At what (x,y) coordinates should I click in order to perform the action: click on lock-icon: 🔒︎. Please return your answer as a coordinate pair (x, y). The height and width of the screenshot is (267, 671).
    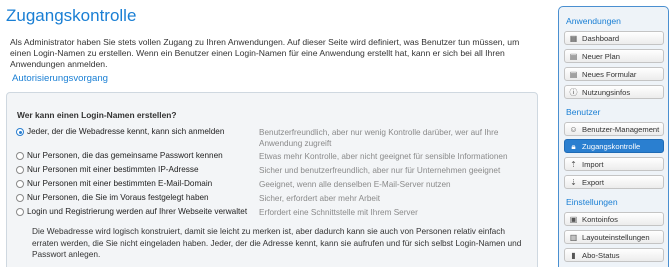
    Looking at the image, I should click on (573, 146).